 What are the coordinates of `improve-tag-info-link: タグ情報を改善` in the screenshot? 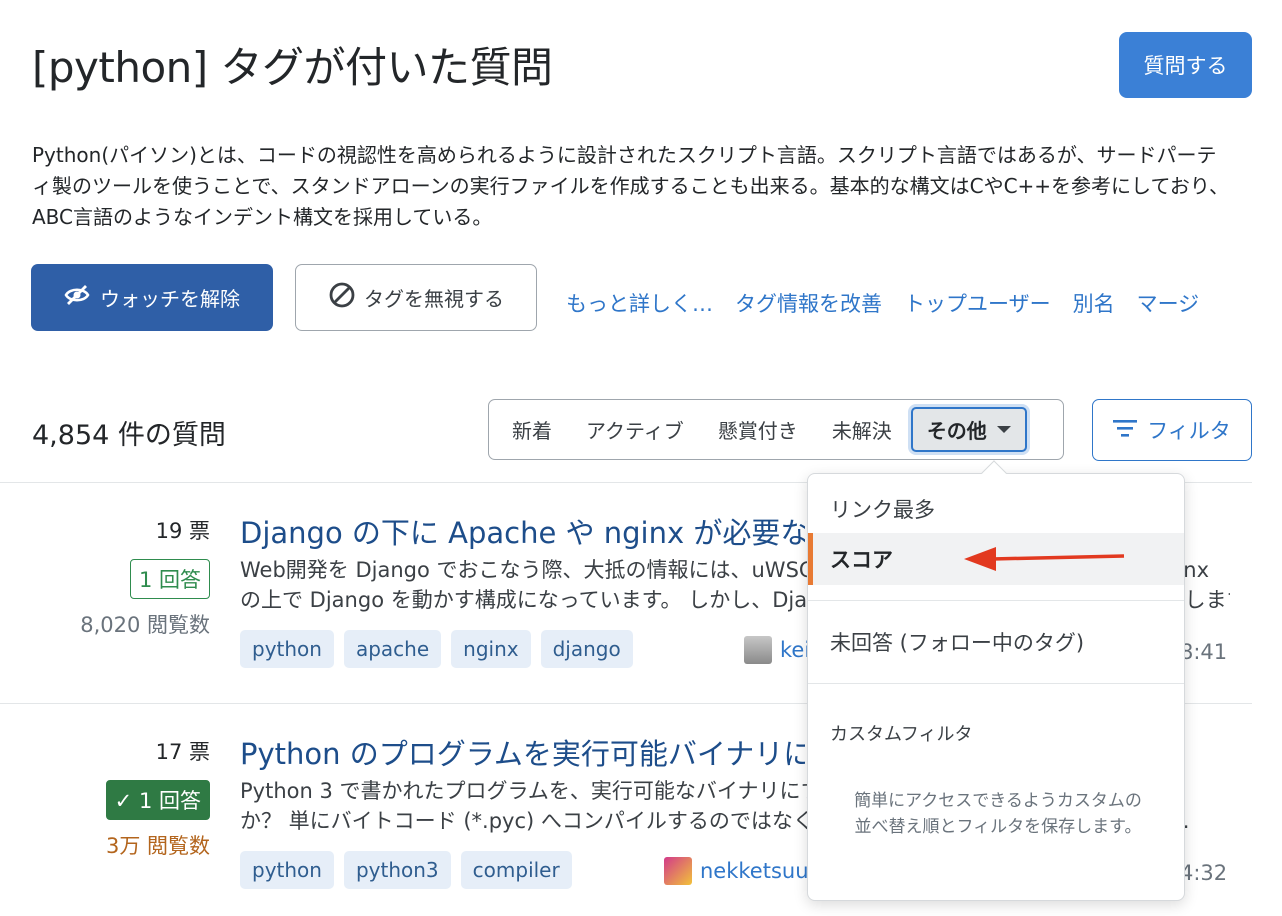 It's located at (808, 303).